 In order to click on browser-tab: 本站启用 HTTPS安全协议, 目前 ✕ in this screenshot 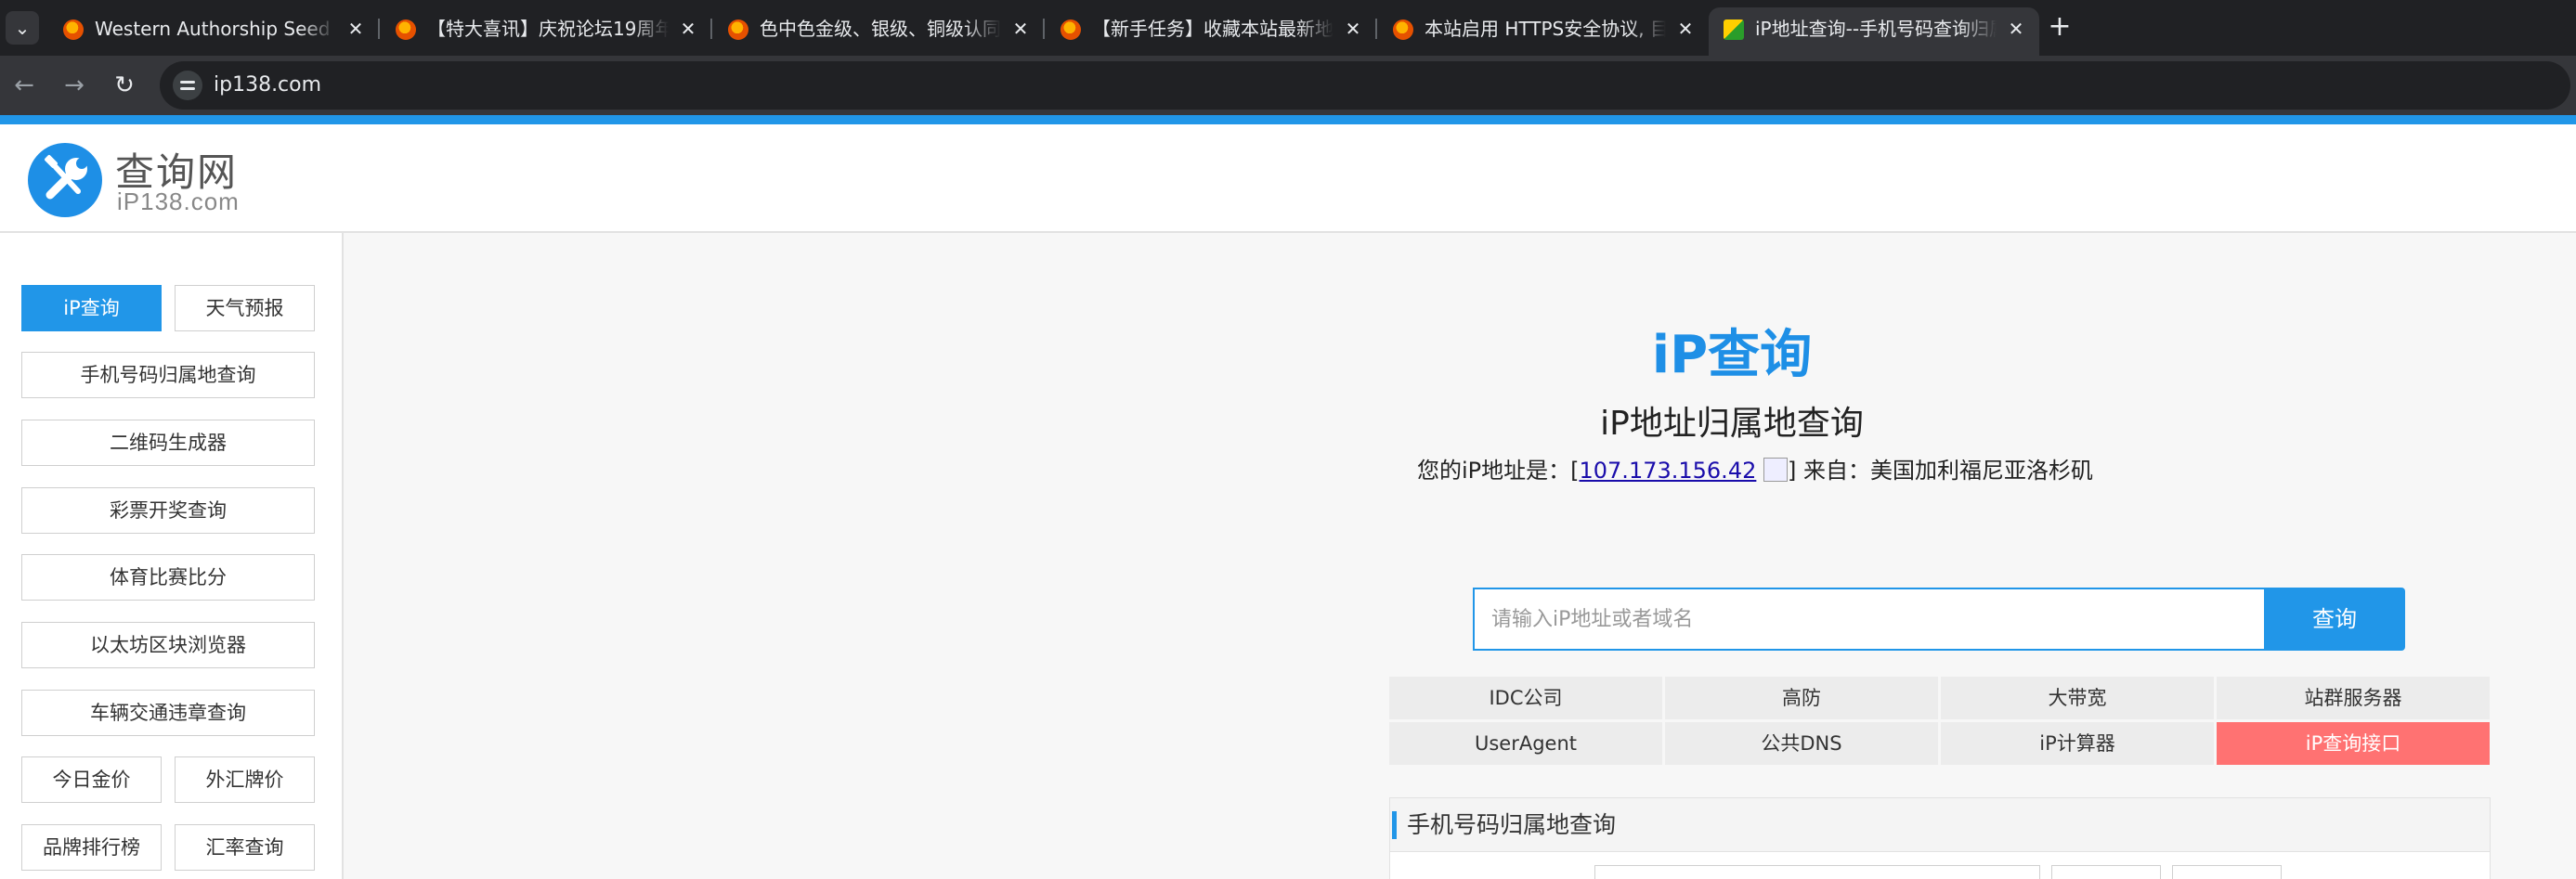, I will do `click(1544, 28)`.